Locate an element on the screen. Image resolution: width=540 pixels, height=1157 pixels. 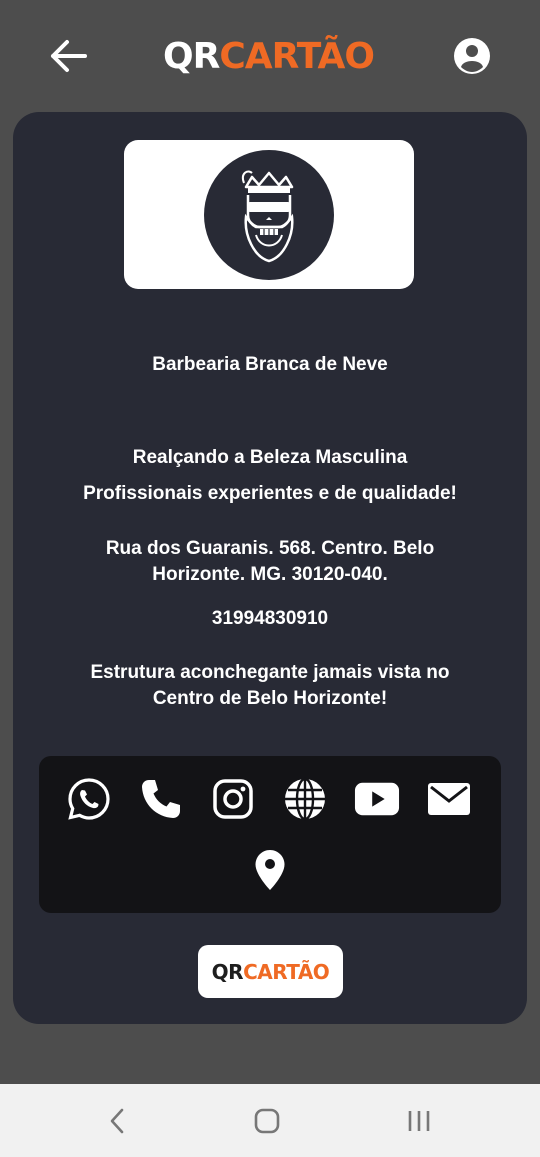
system-navigation-bar is located at coordinates (270, 1120).